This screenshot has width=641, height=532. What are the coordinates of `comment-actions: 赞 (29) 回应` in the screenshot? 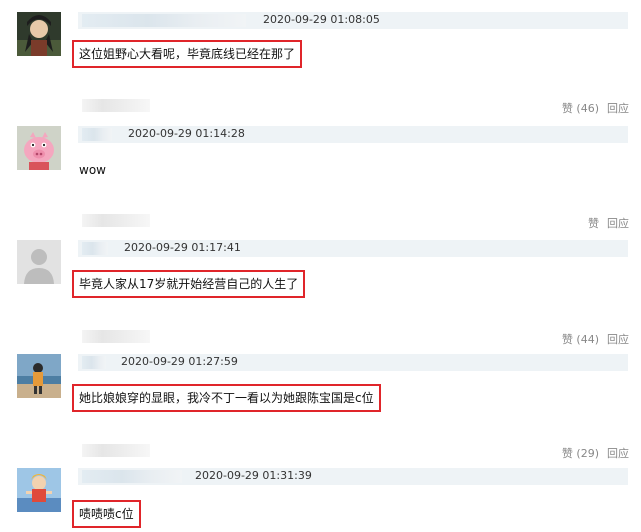 It's located at (595, 453).